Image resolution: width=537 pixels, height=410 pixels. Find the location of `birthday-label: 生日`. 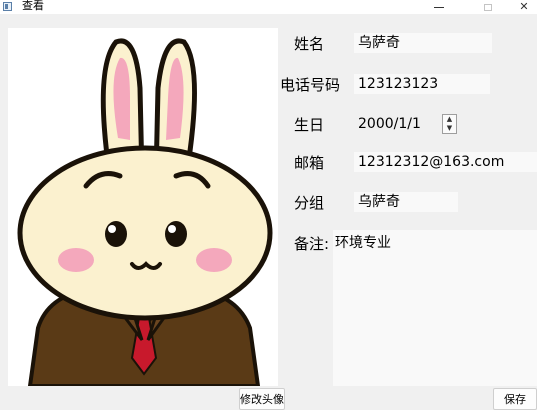

birthday-label: 生日 is located at coordinates (309, 125).